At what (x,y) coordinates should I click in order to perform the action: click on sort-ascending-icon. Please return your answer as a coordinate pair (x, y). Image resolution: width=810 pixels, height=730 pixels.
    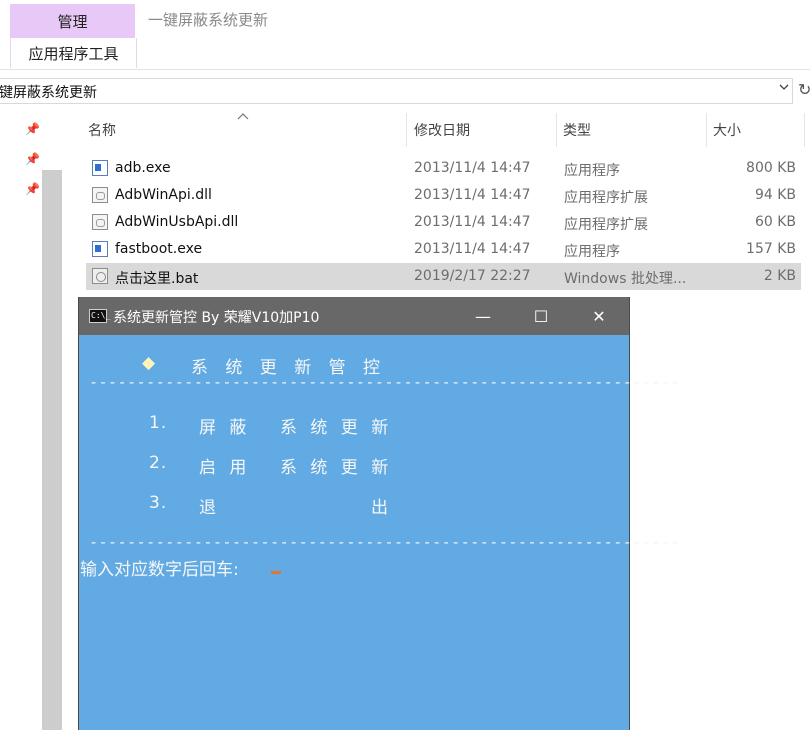
    Looking at the image, I should click on (243, 116).